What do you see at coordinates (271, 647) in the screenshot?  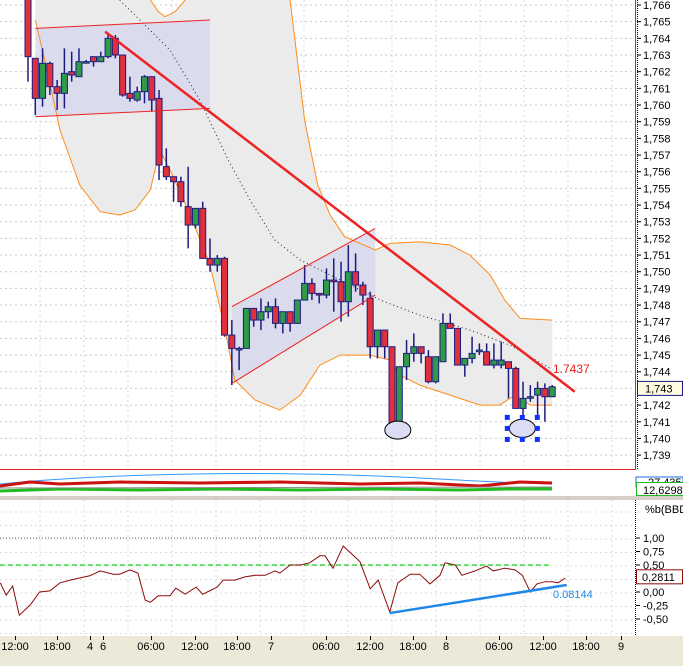 I see `time-label: 7` at bounding box center [271, 647].